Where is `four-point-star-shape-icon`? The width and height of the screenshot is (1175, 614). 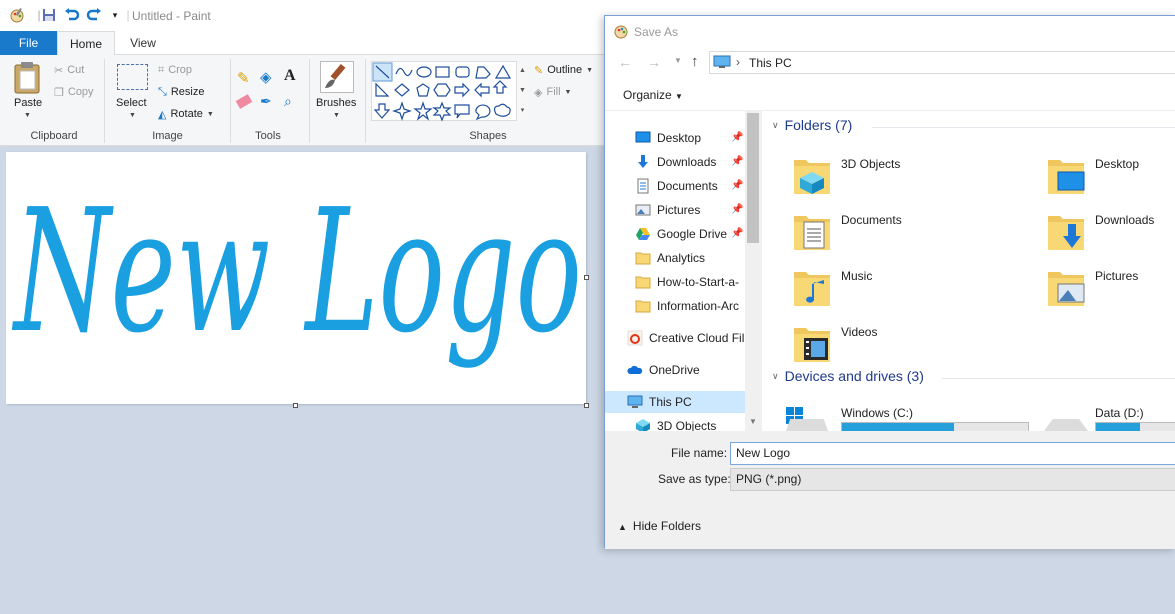
four-point-star-shape-icon is located at coordinates (402, 111).